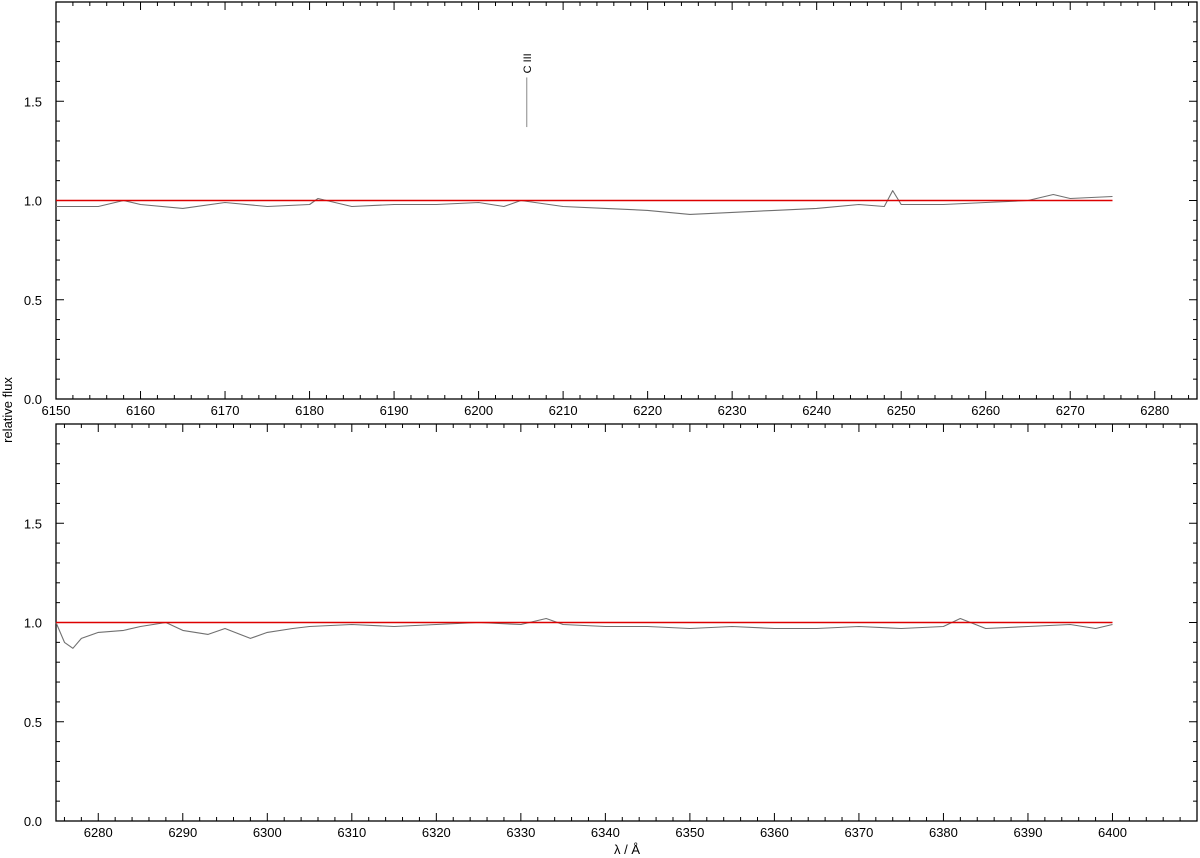  Describe the element at coordinates (1070, 410) in the screenshot. I see `x-tick-label: 6270` at that location.